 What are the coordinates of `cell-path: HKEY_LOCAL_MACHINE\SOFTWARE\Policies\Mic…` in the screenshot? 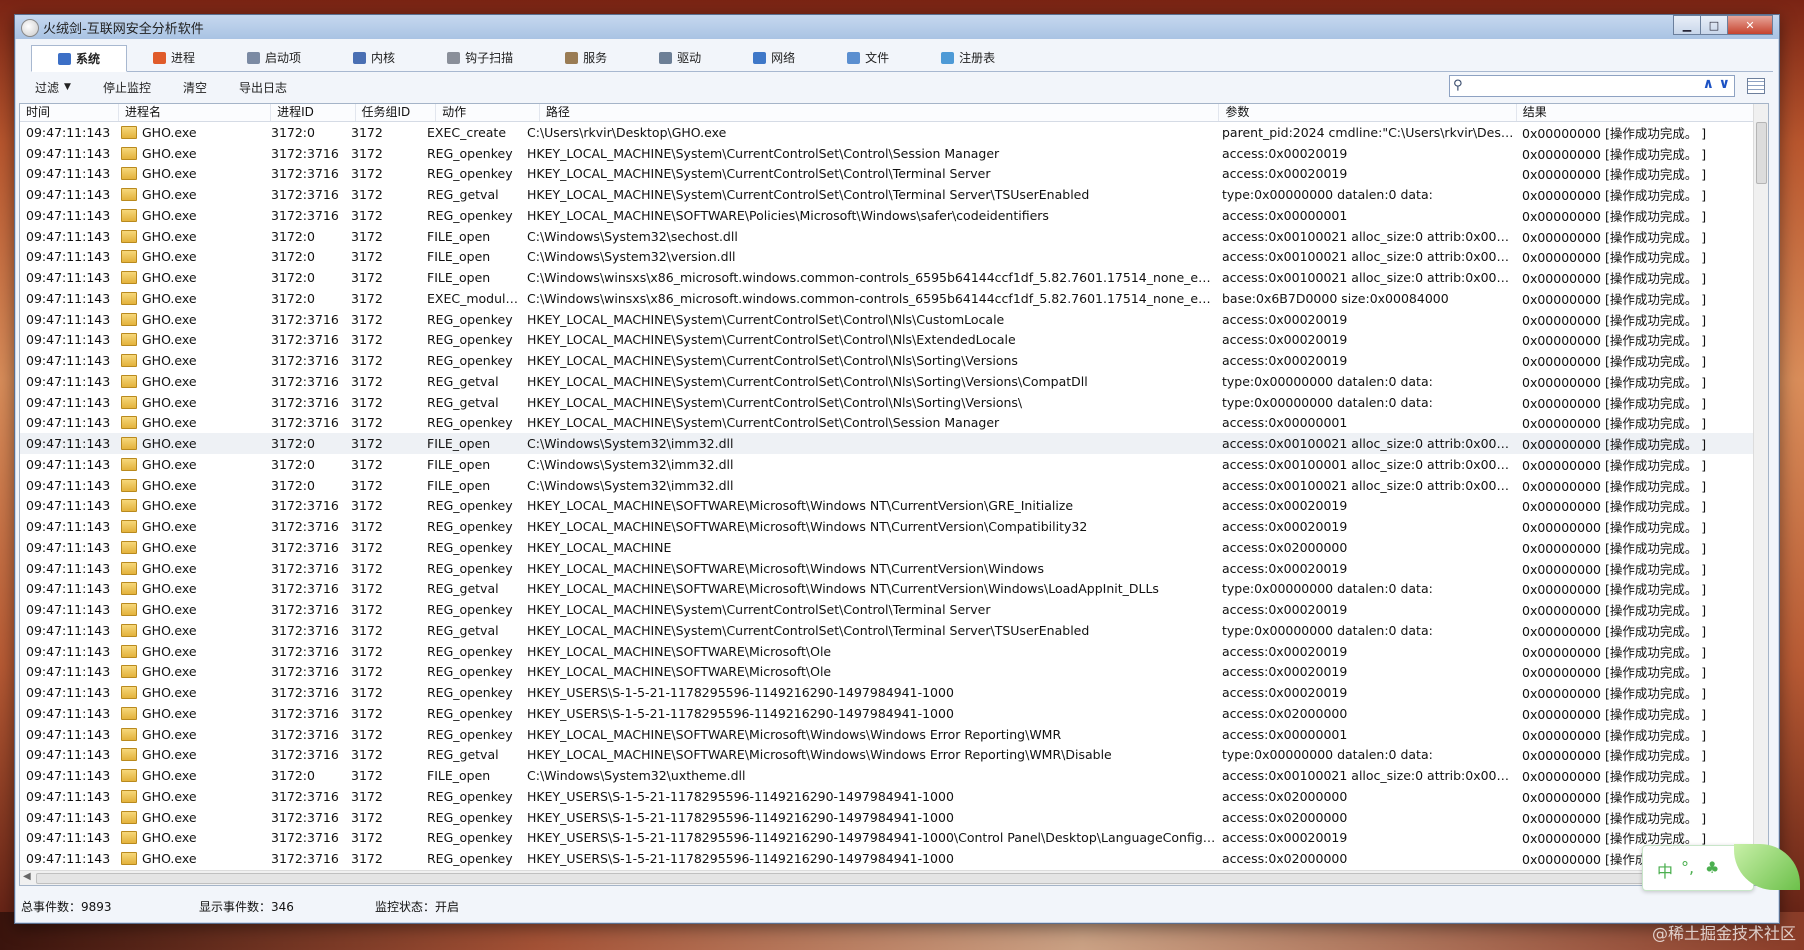 It's located at (788, 215).